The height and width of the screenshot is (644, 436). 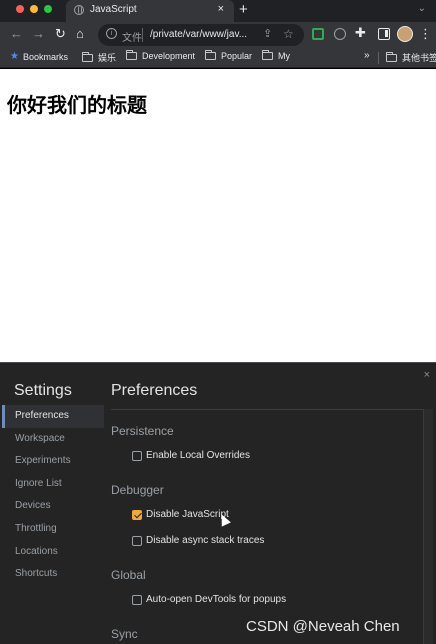 What do you see at coordinates (60, 34) in the screenshot?
I see `reload-icon: ↻` at bounding box center [60, 34].